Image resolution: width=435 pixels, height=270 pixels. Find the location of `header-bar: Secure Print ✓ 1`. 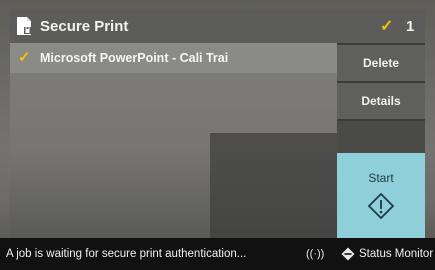

header-bar: Secure Print ✓ 1 is located at coordinates (217, 26).